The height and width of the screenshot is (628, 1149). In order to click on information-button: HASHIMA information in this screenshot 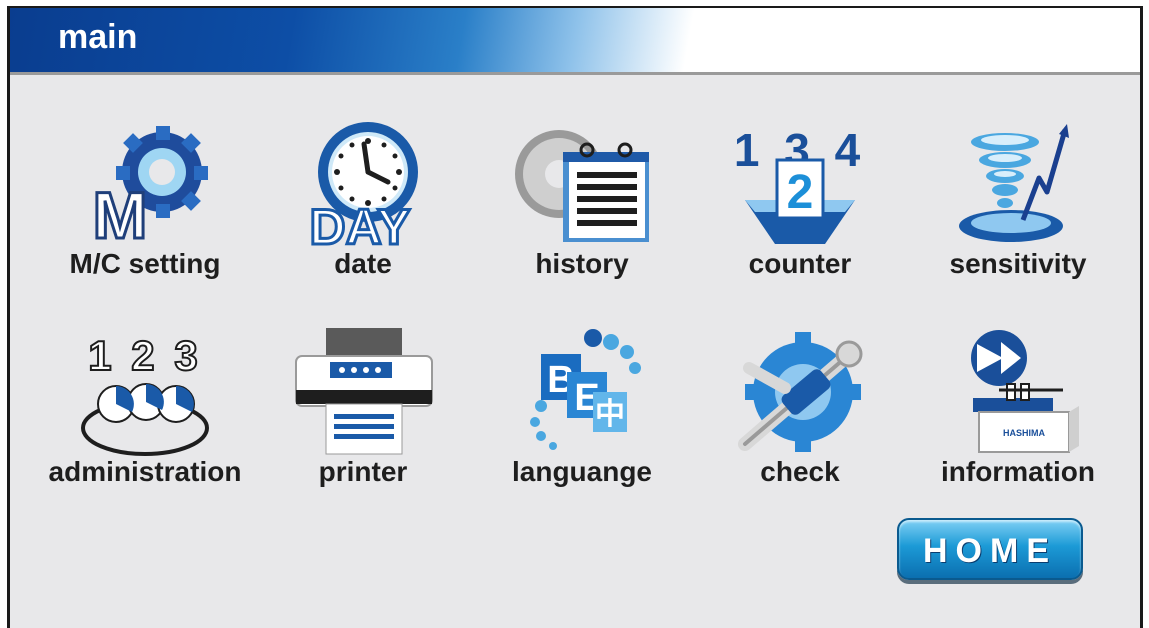, I will do `click(1018, 423)`.